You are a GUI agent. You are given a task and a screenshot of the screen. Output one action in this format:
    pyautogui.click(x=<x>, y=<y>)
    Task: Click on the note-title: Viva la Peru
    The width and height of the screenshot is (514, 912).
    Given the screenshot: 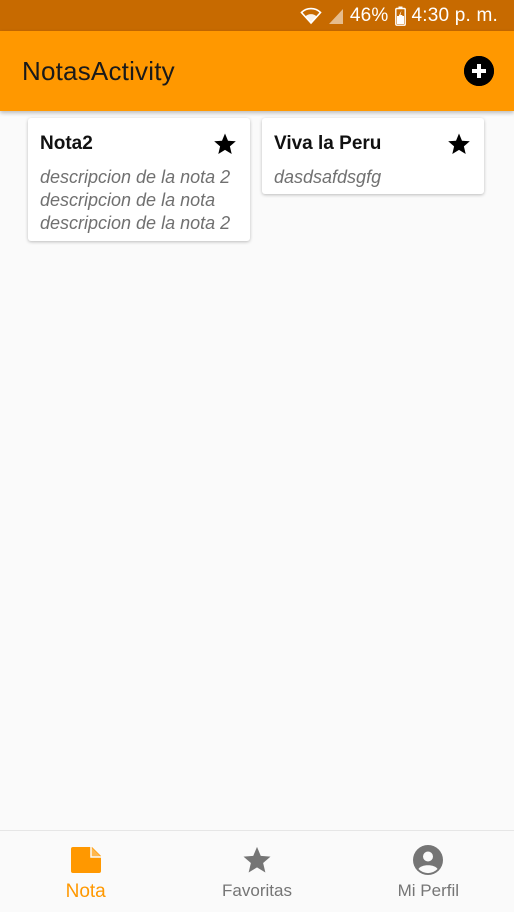 What is the action you would take?
    pyautogui.click(x=328, y=143)
    